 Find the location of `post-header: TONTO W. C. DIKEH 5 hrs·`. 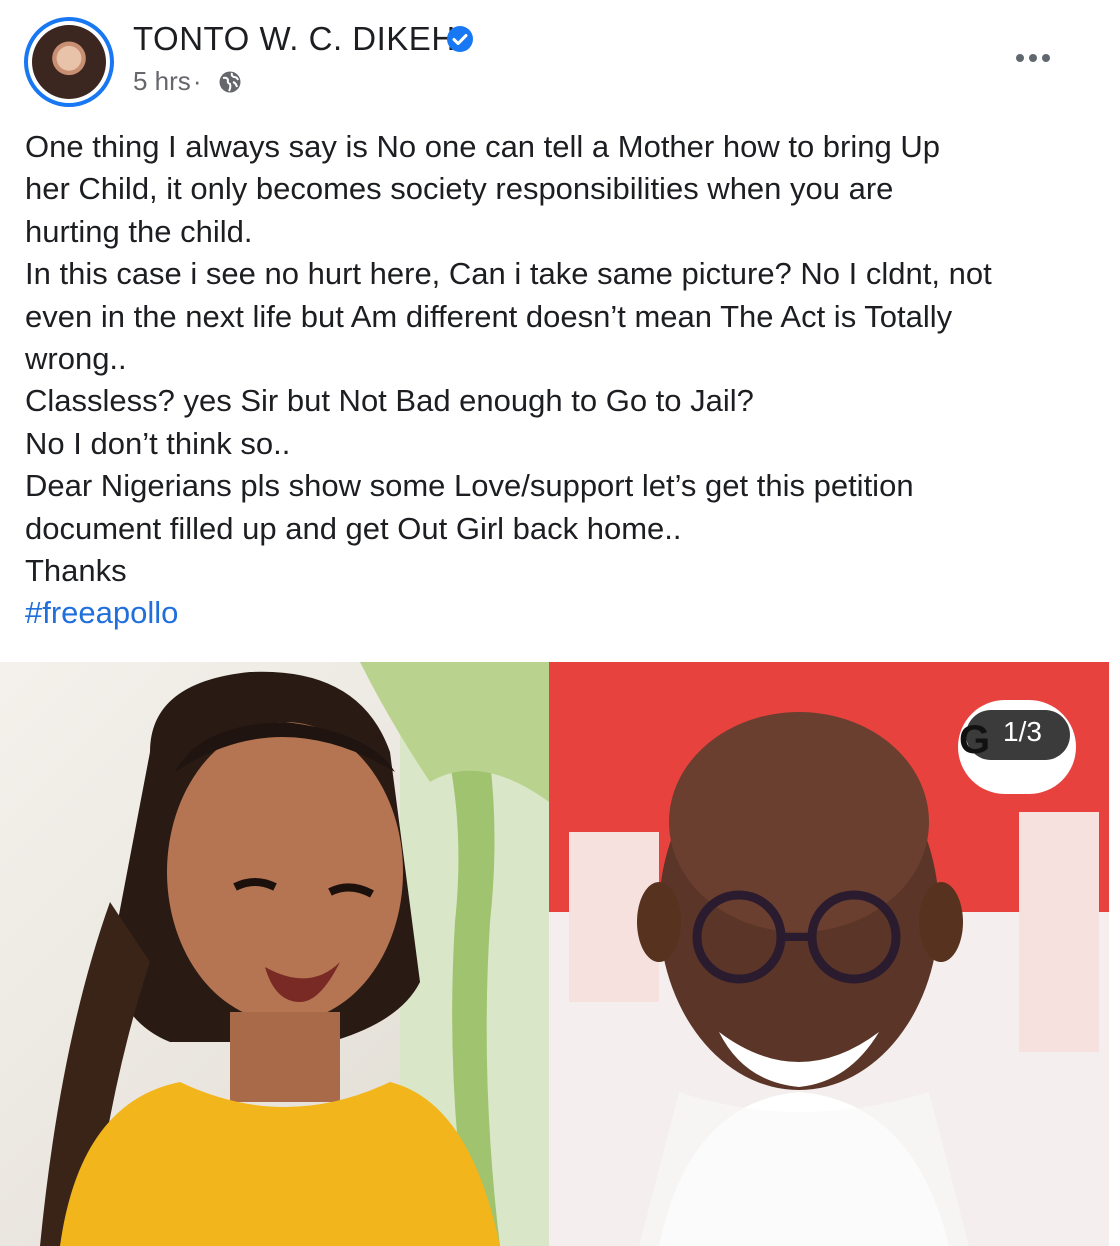

post-header: TONTO W. C. DIKEH 5 hrs· is located at coordinates (560, 59).